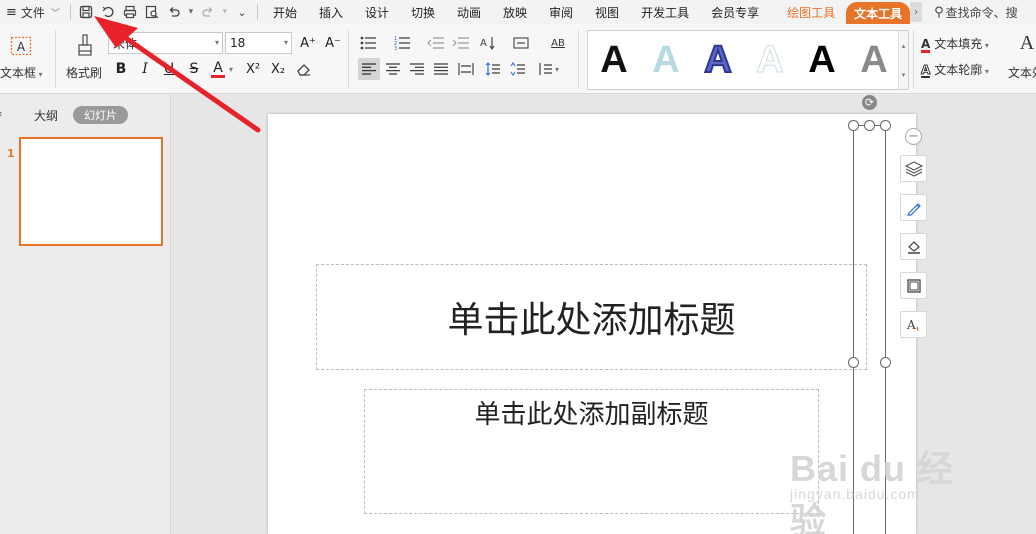  What do you see at coordinates (561, 12) in the screenshot?
I see `tab-review: 审阅` at bounding box center [561, 12].